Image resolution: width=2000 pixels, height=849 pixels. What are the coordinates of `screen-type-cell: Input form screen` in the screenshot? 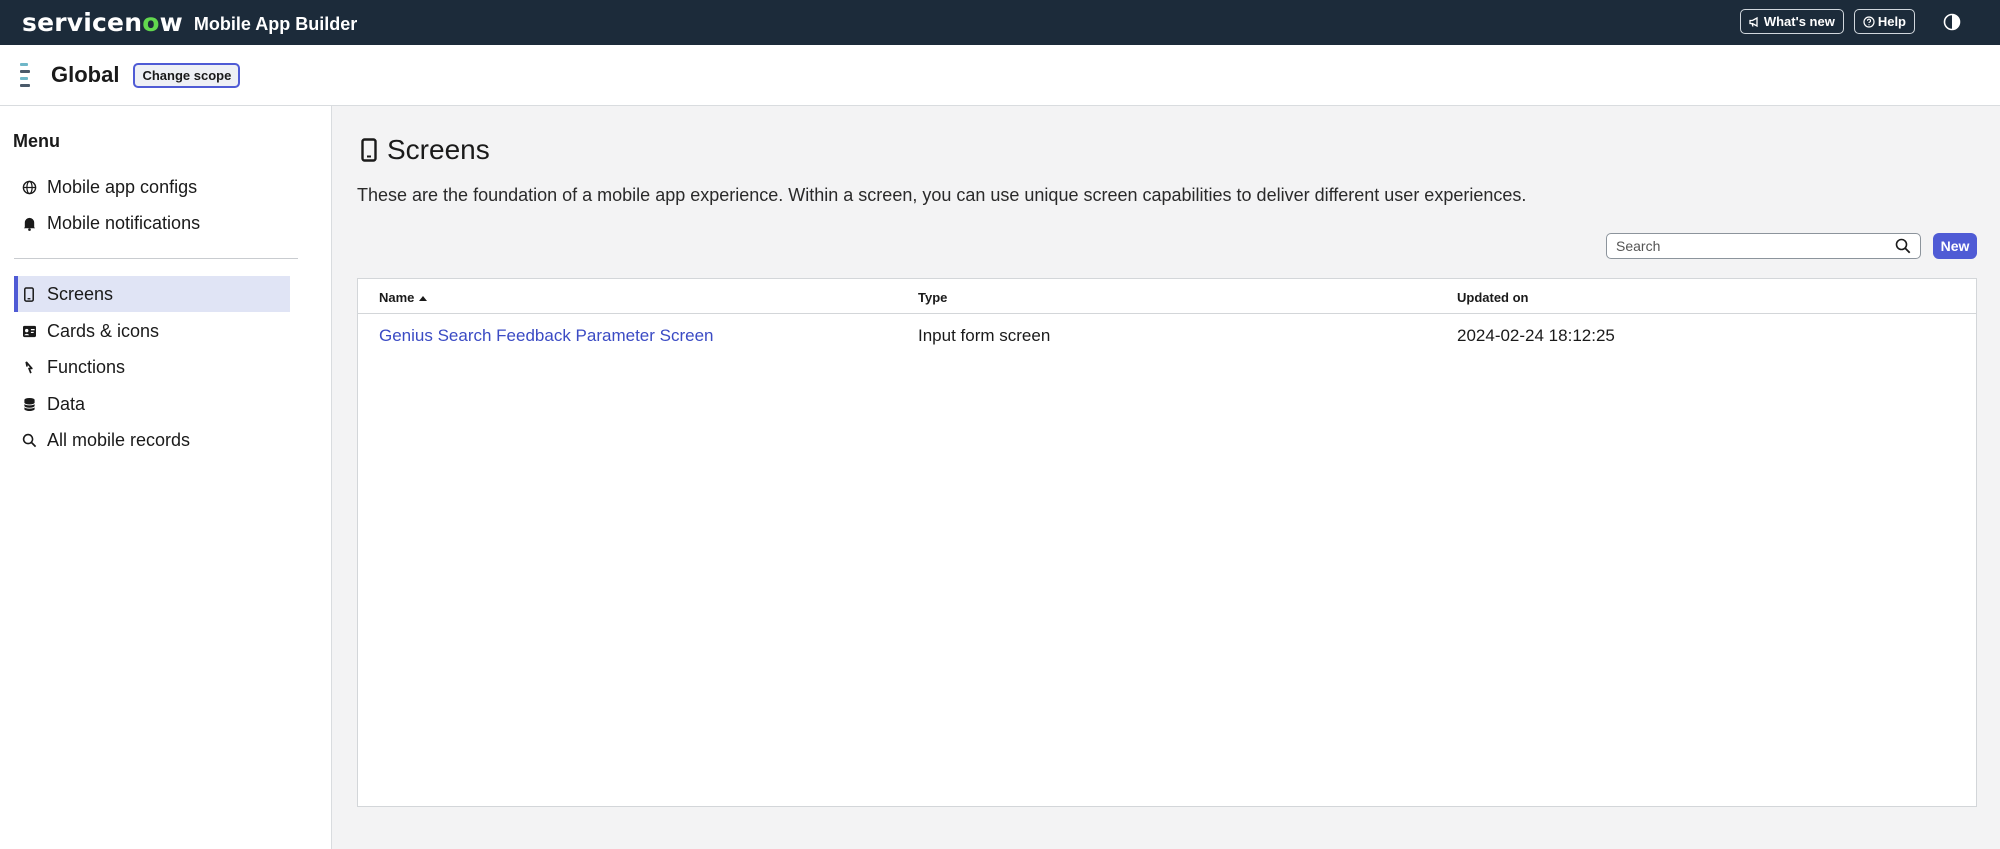 It's located at (984, 335).